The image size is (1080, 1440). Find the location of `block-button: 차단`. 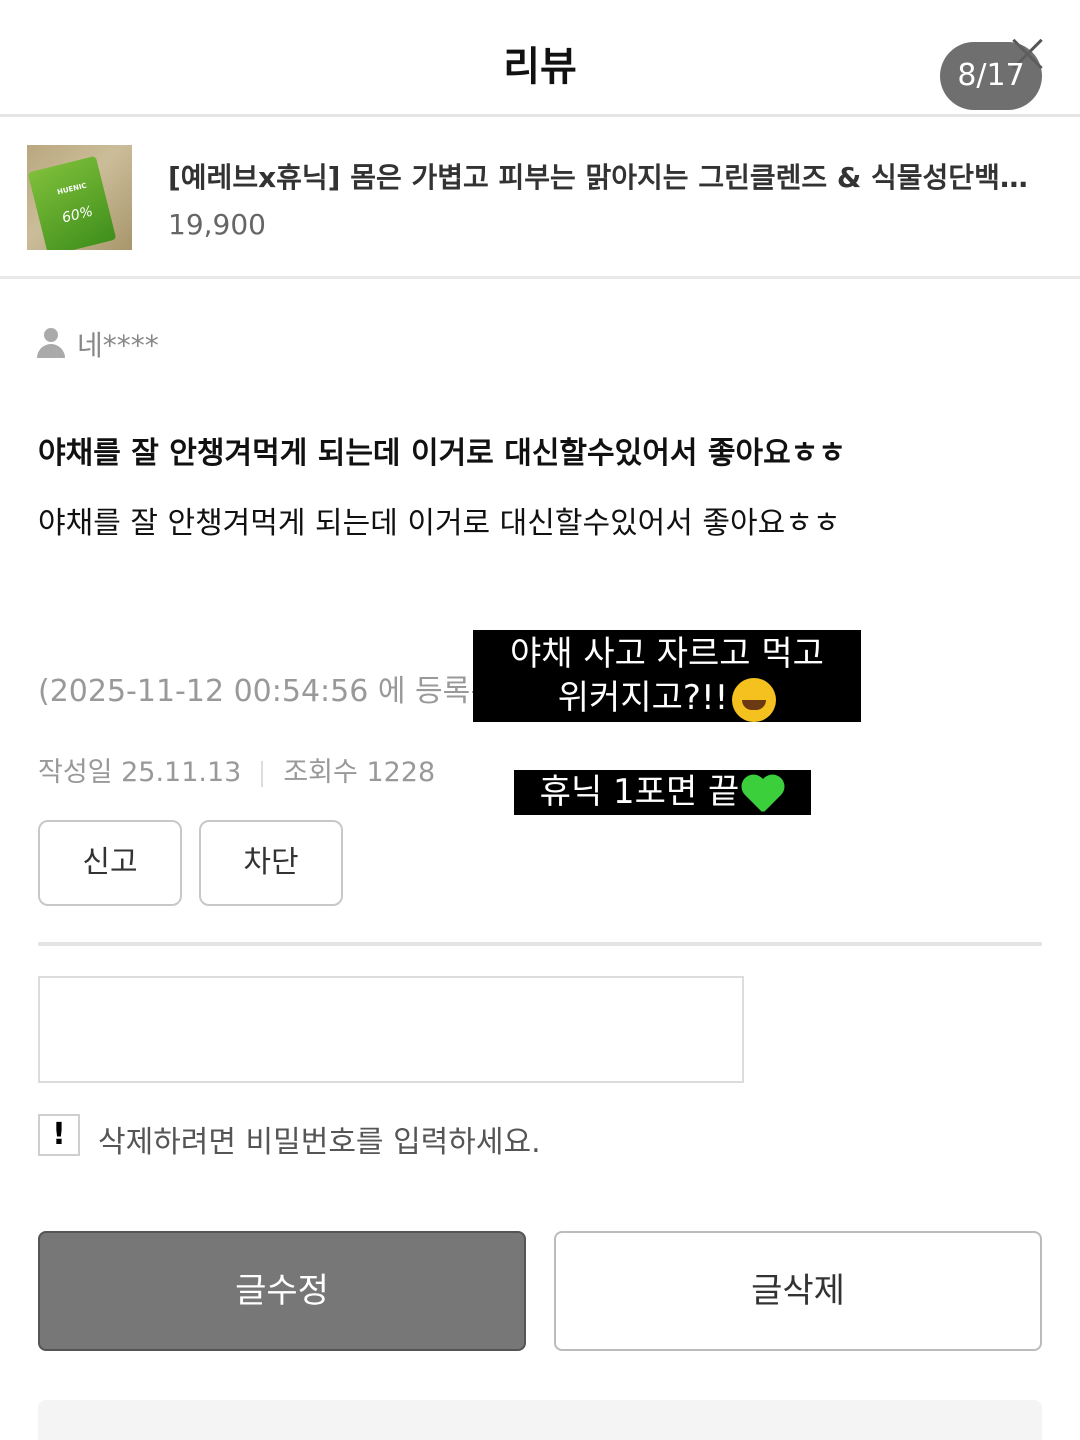

block-button: 차단 is located at coordinates (271, 863).